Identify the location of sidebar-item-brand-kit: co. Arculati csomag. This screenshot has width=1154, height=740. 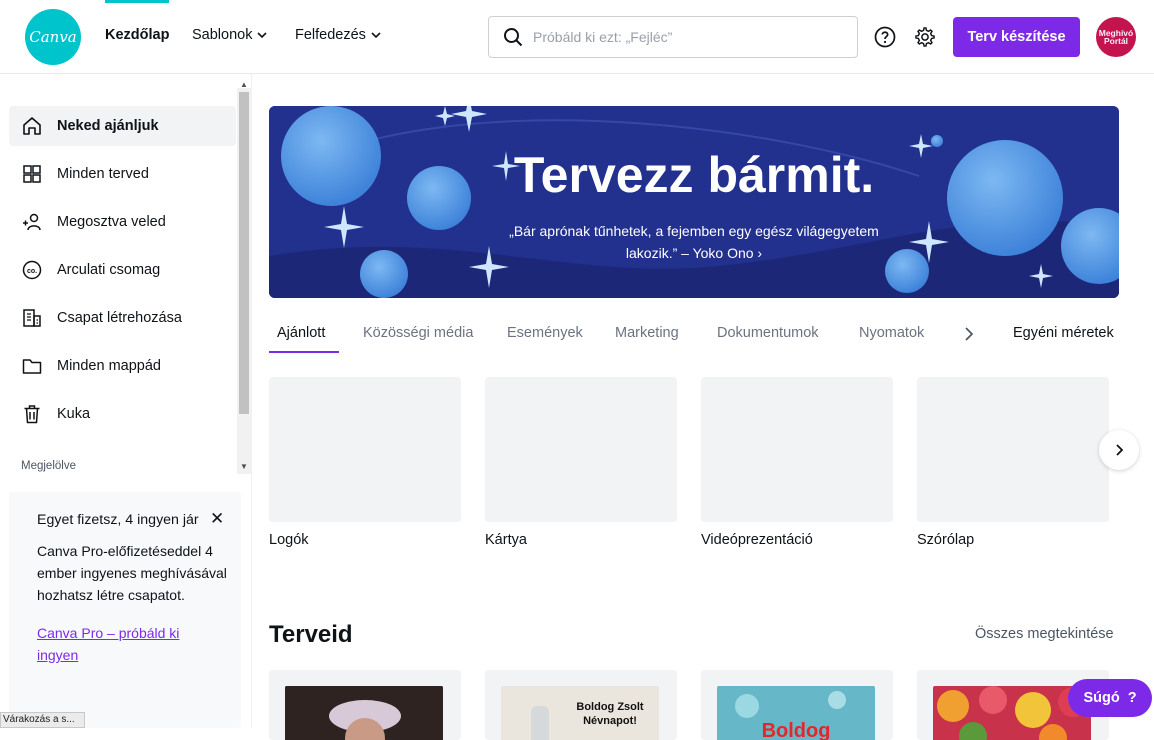
(122, 270).